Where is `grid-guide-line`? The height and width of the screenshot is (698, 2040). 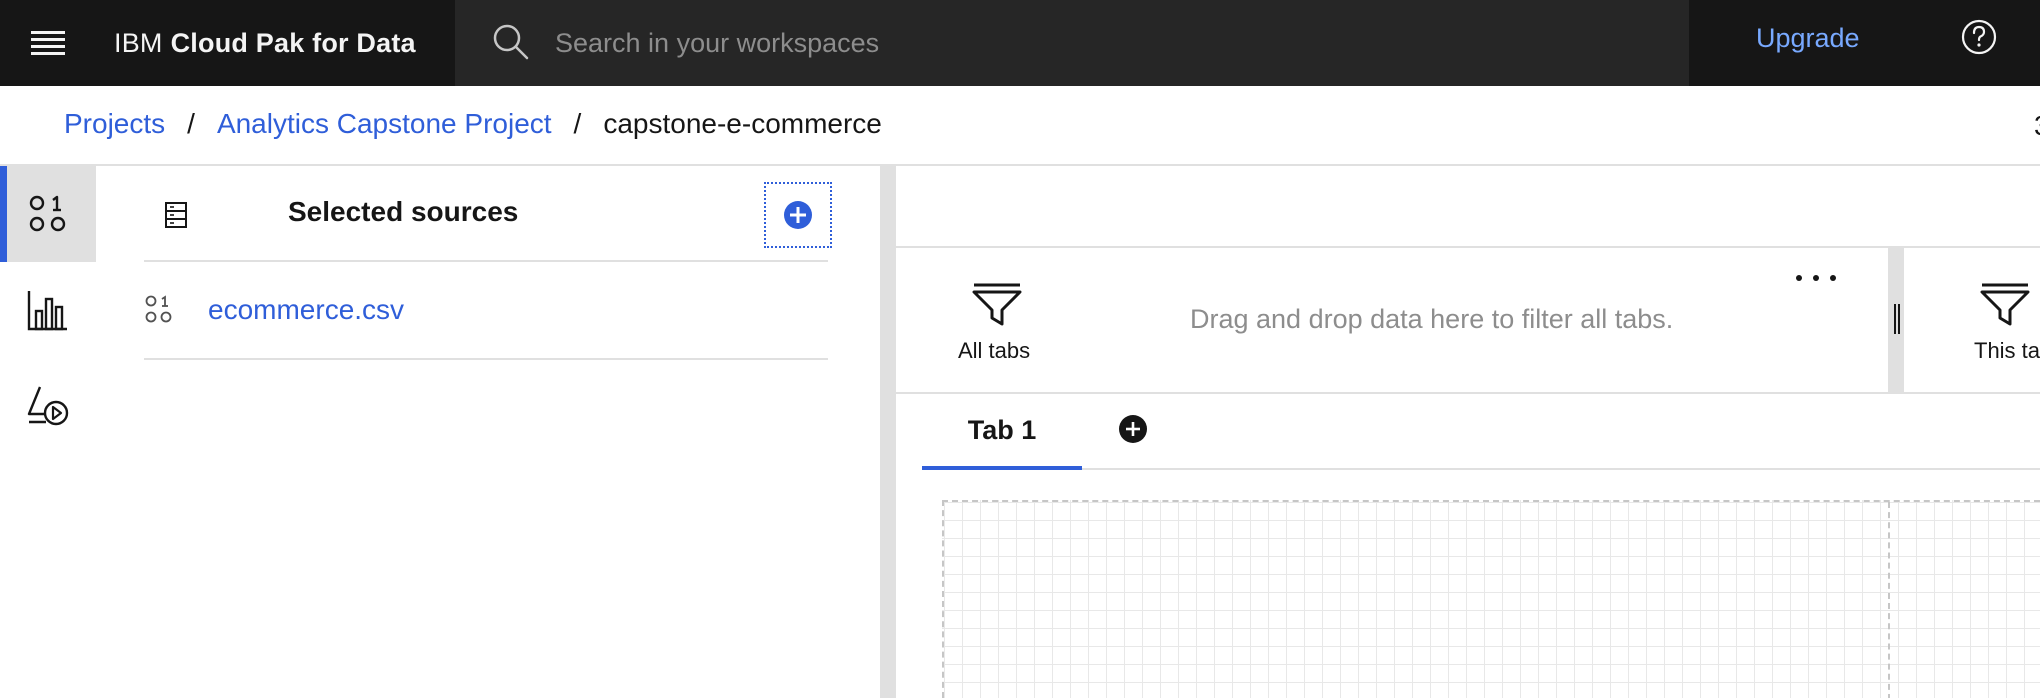 grid-guide-line is located at coordinates (1889, 600).